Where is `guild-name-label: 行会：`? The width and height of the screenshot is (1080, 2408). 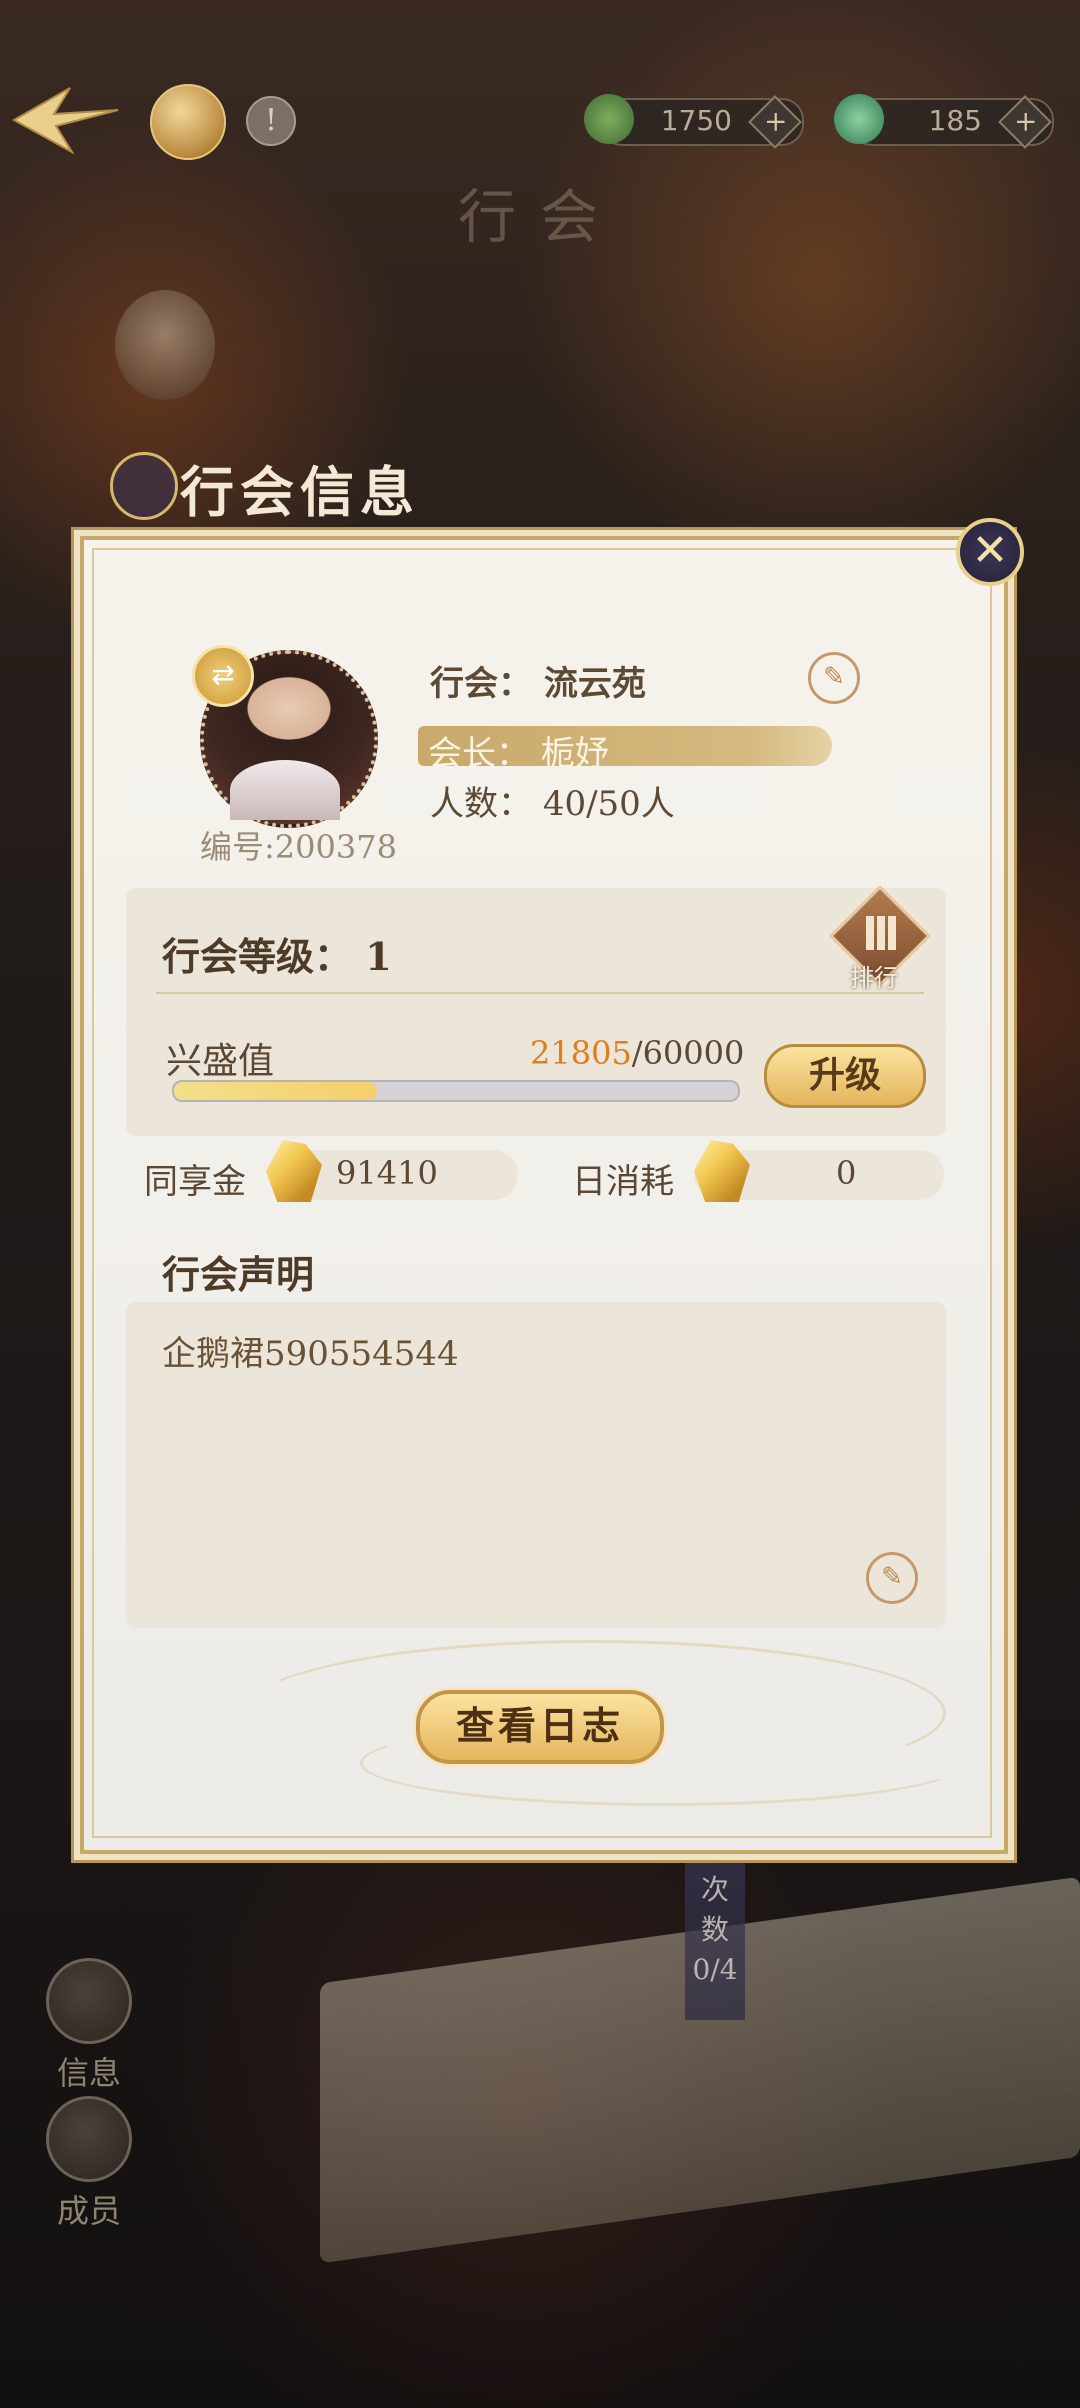
guild-name-label: 行会： is located at coordinates (481, 684).